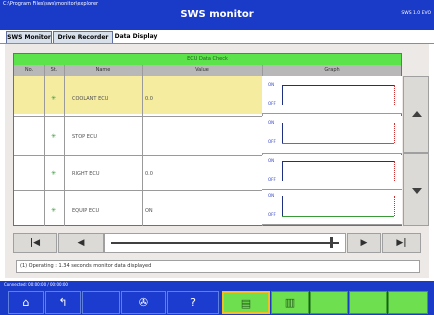  What do you see at coordinates (101, 302) in the screenshot?
I see `blank-button` at bounding box center [101, 302].